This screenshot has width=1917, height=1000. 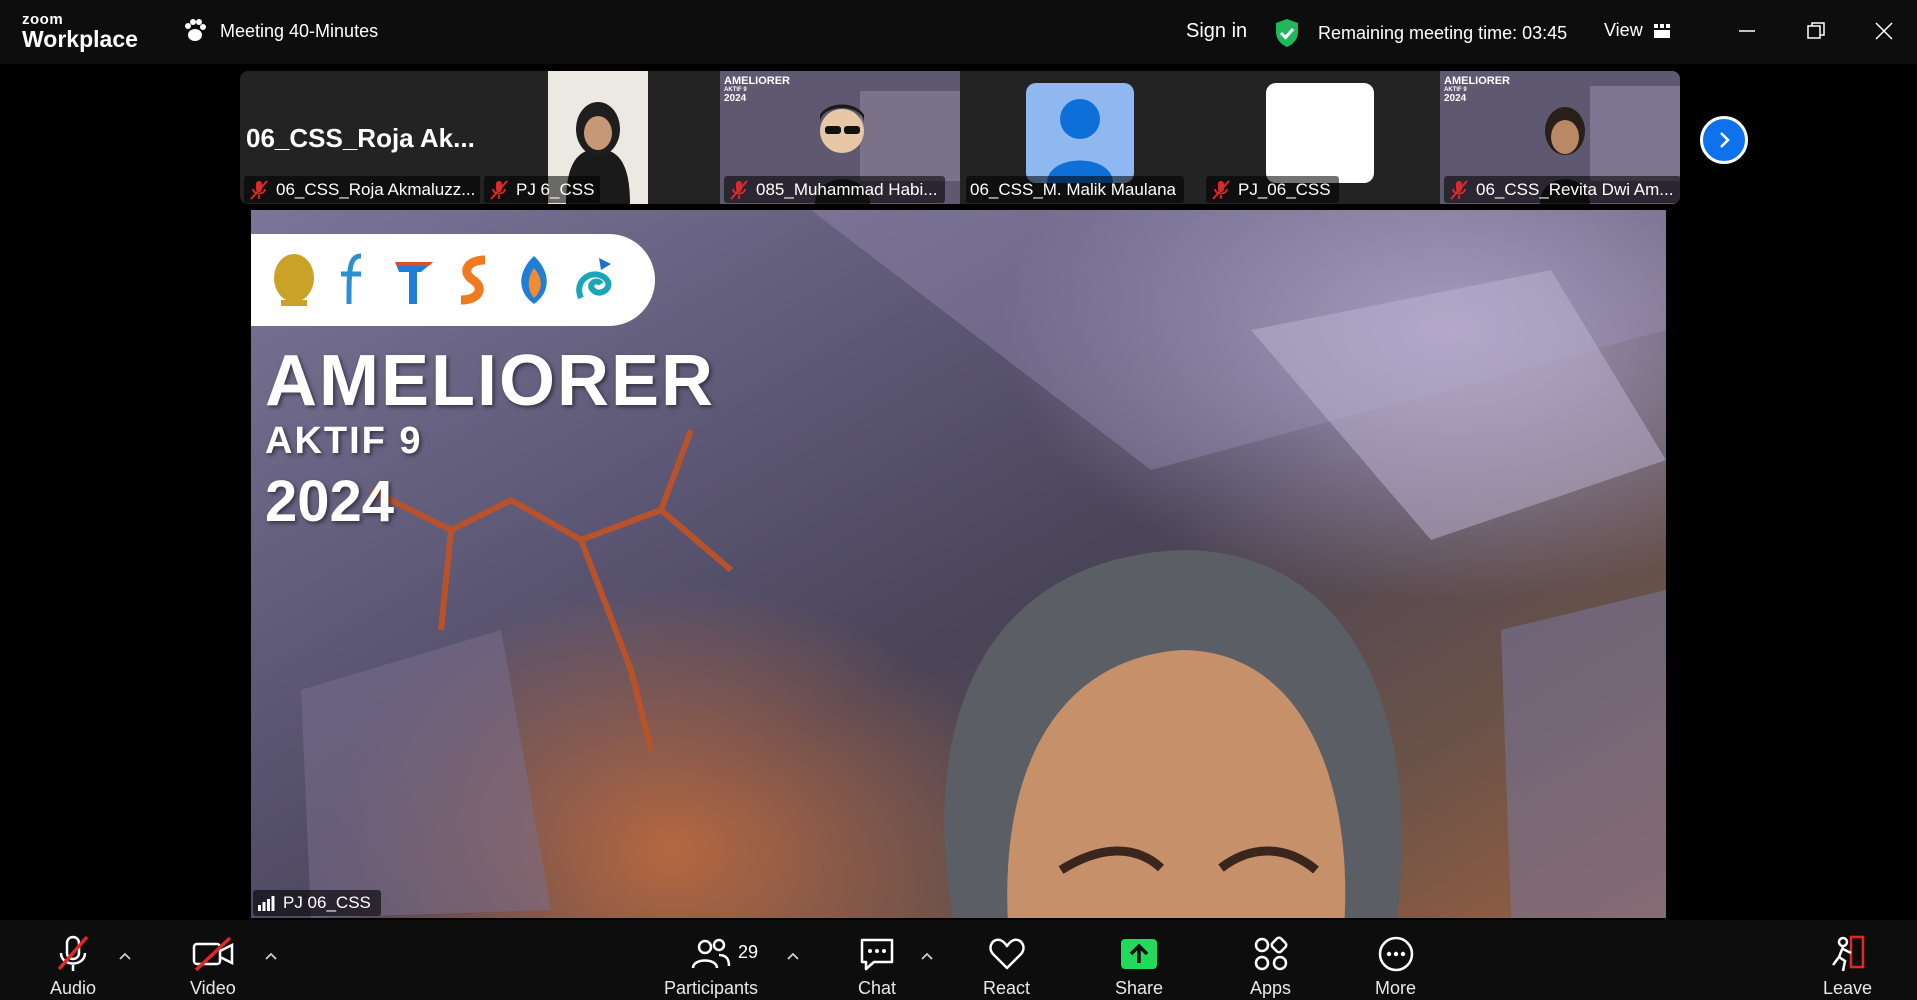 What do you see at coordinates (534, 280) in the screenshot?
I see `flame-logo-icon` at bounding box center [534, 280].